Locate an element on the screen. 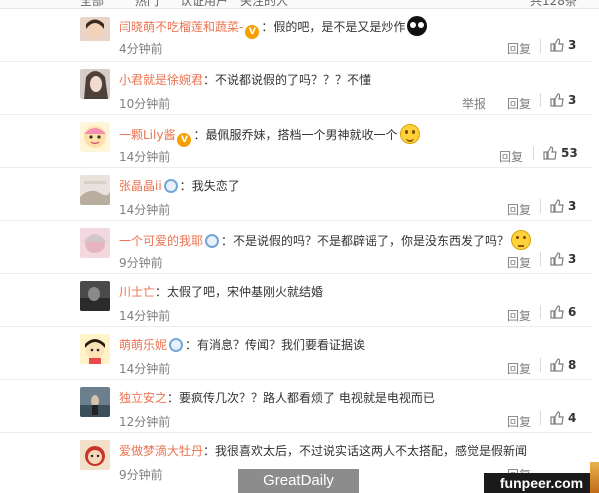 The height and width of the screenshot is (493, 599). like-count: 4 is located at coordinates (572, 418).